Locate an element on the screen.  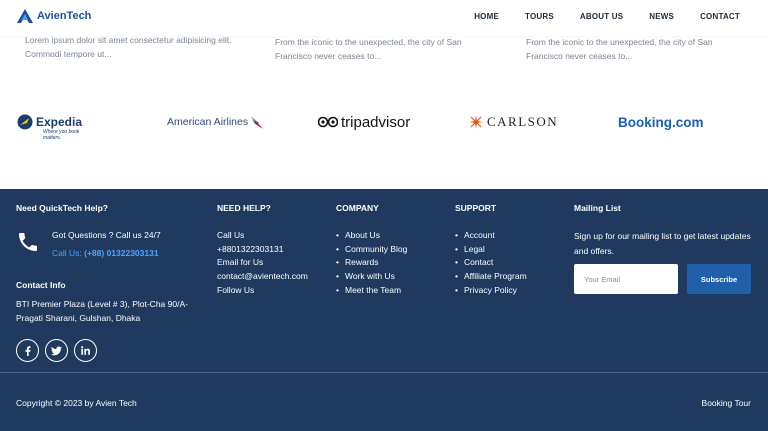
list-item: Privacy Policy is located at coordinates (491, 291).